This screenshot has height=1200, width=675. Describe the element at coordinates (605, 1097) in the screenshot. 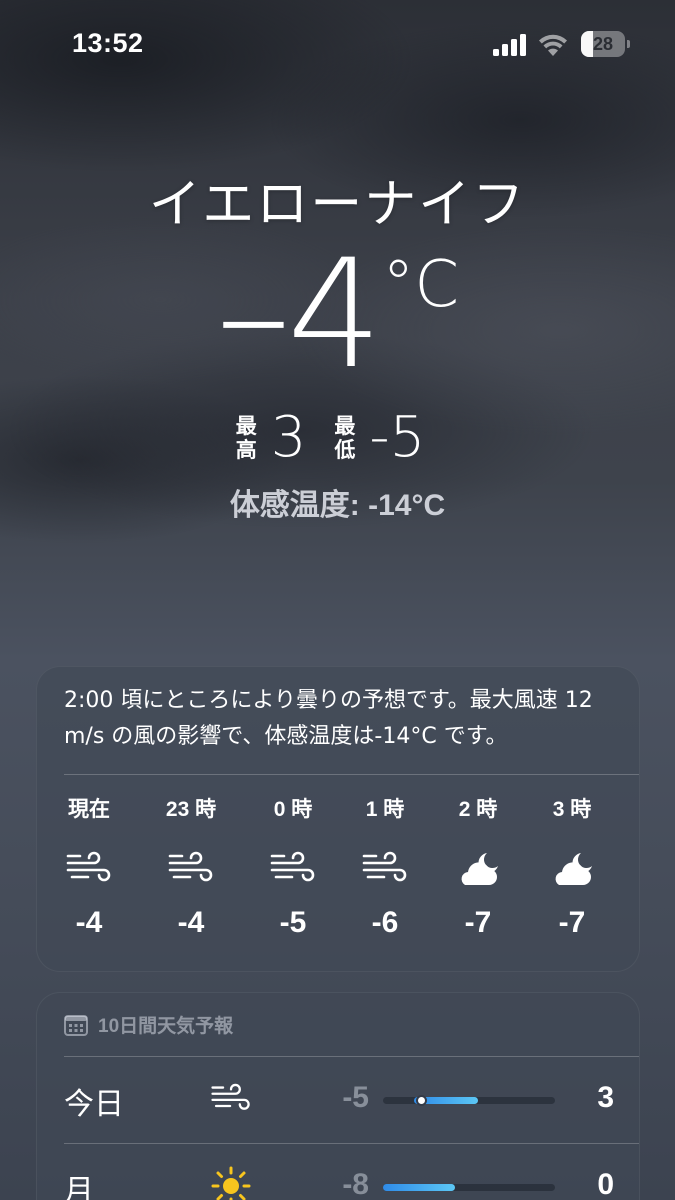

I see `day-high: 3` at that location.